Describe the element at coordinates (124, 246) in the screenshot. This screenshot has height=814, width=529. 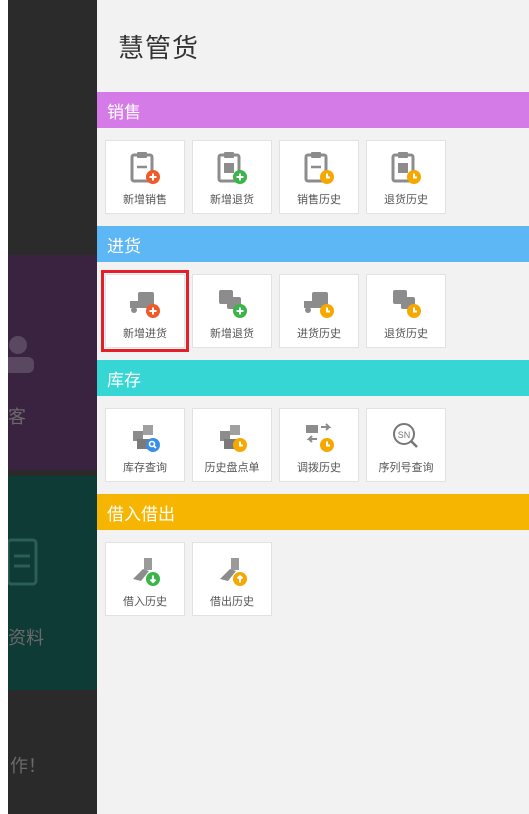
I see `section-title: 进货` at that location.